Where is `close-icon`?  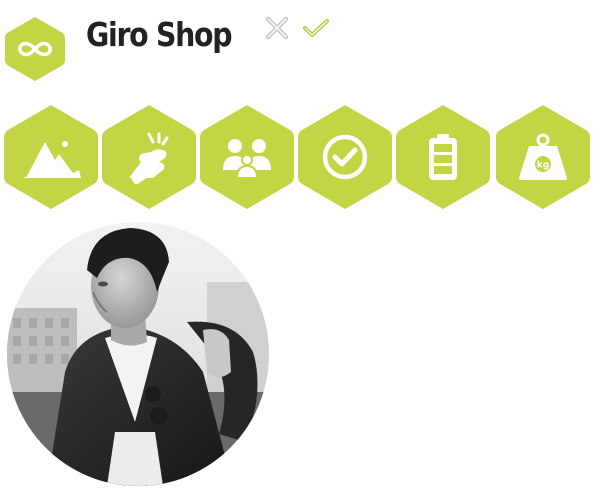
close-icon is located at coordinates (277, 28).